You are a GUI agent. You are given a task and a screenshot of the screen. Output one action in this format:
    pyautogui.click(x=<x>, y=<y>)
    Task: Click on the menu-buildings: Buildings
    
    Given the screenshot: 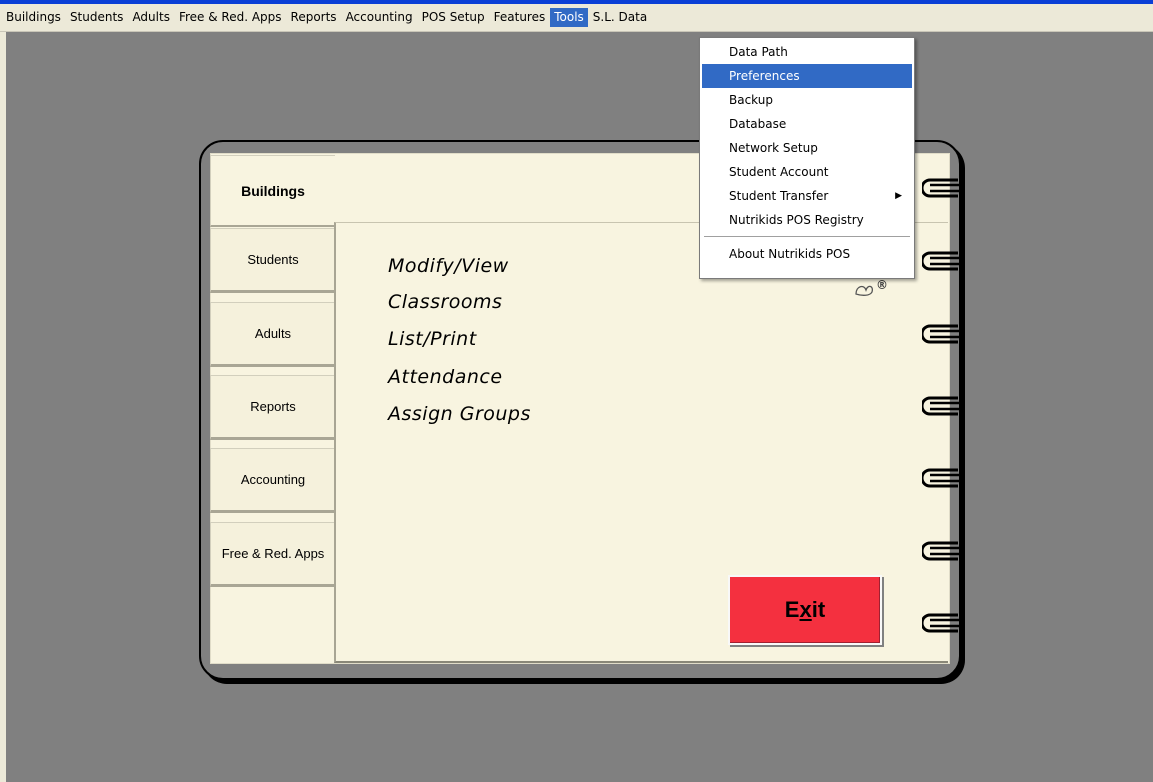 What is the action you would take?
    pyautogui.click(x=33, y=17)
    